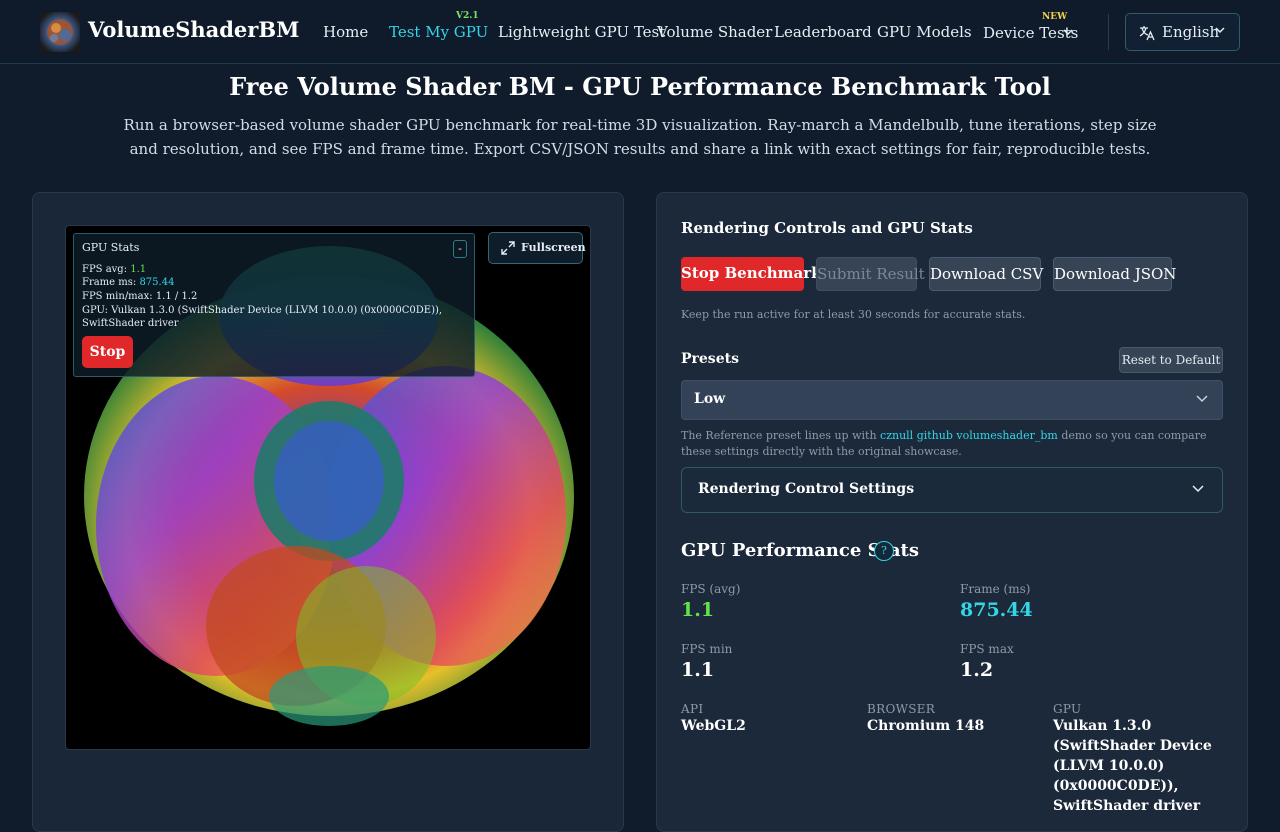 The width and height of the screenshot is (1280, 832). Describe the element at coordinates (827, 228) in the screenshot. I see `controls-title: Rendering Controls and GPU Stats` at that location.